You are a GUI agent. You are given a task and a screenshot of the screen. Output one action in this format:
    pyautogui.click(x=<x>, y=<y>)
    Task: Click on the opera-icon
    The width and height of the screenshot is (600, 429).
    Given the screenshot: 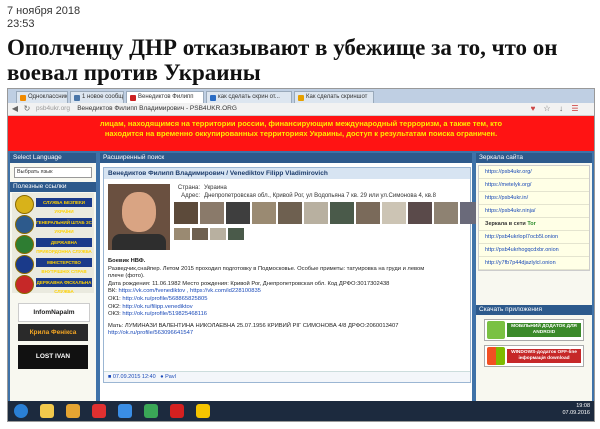 What is the action you would take?
    pyautogui.click(x=177, y=411)
    